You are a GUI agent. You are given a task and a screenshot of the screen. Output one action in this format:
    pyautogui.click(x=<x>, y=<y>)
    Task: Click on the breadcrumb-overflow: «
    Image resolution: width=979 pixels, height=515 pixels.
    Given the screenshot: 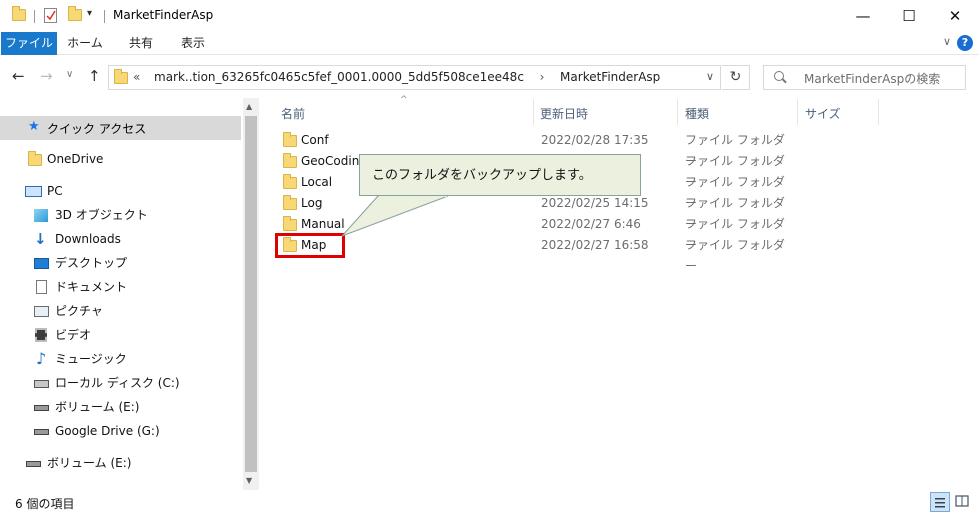 What is the action you would take?
    pyautogui.click(x=136, y=77)
    